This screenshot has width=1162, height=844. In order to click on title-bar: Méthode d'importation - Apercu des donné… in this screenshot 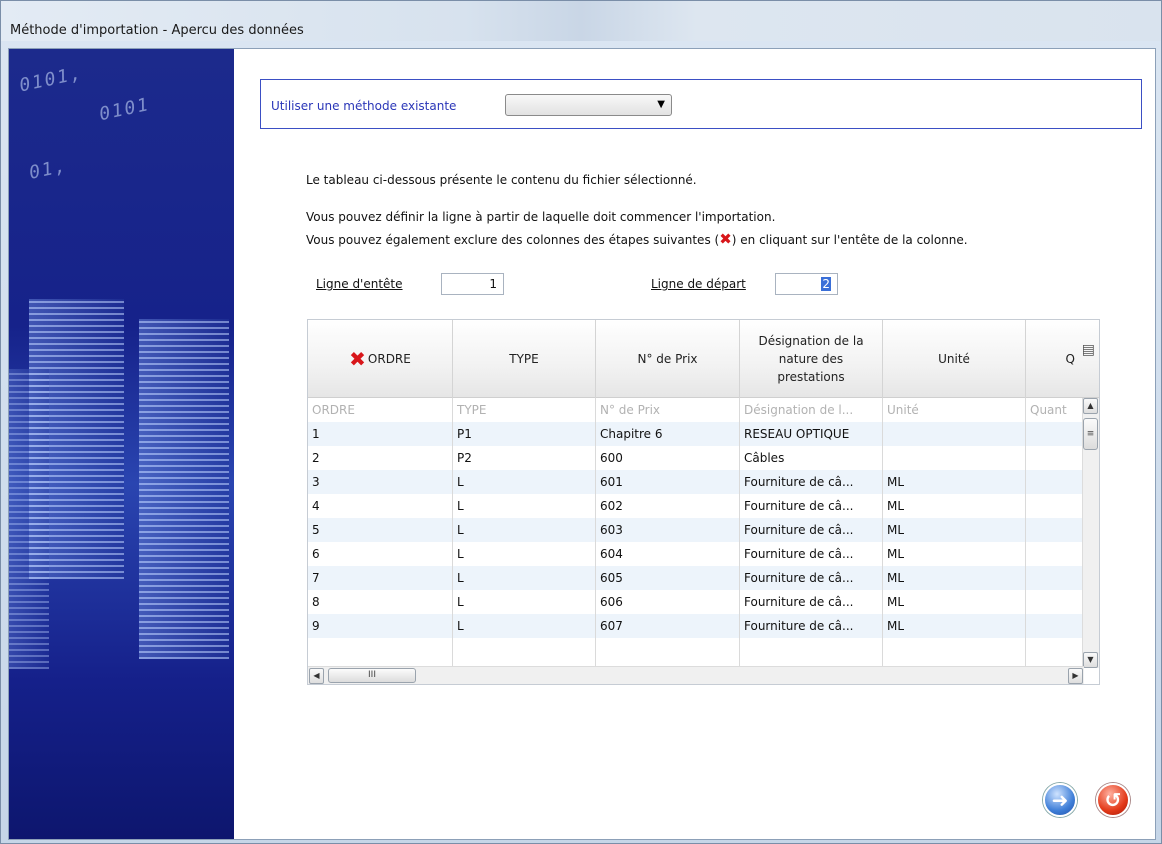, I will do `click(581, 21)`.